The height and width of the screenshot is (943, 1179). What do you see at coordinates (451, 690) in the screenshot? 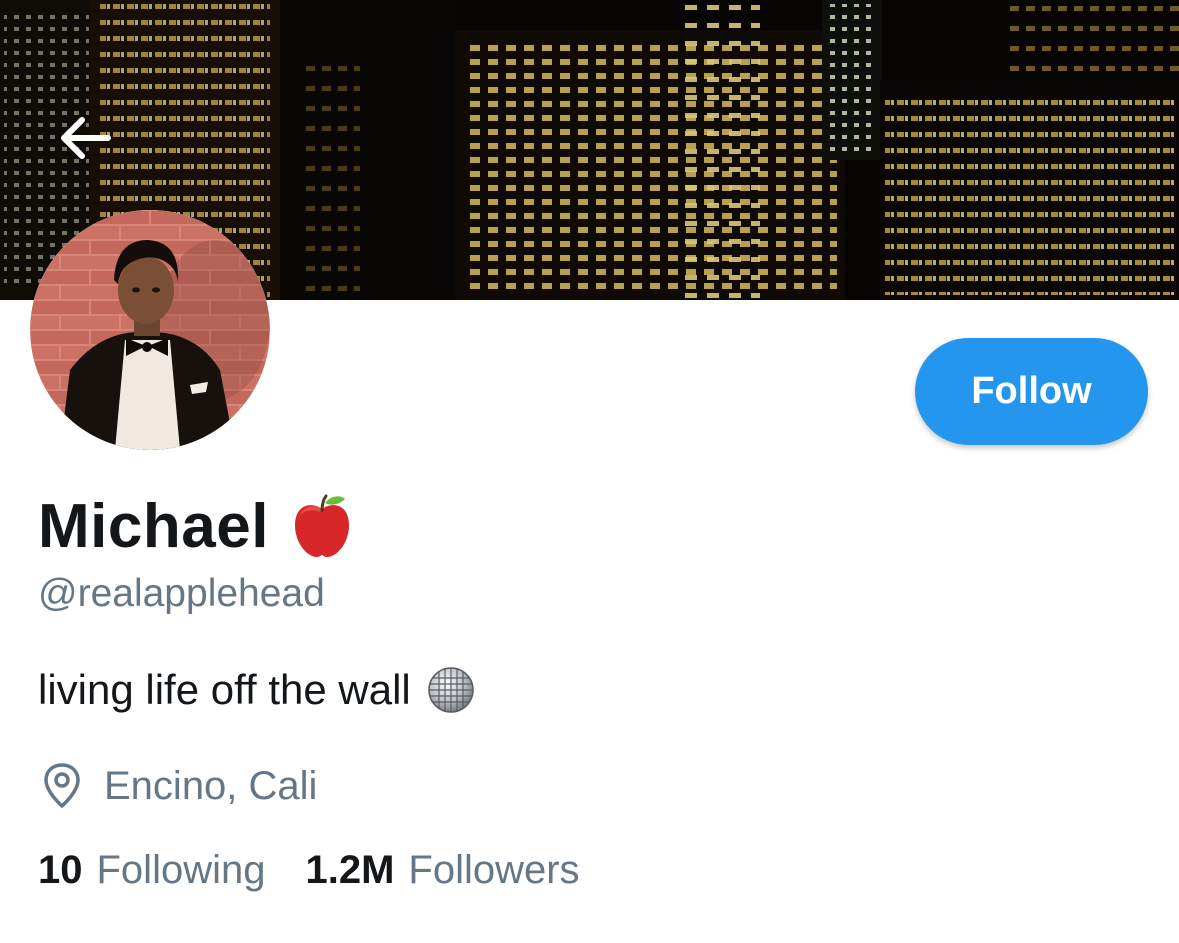
I see `disco-ball-icon` at bounding box center [451, 690].